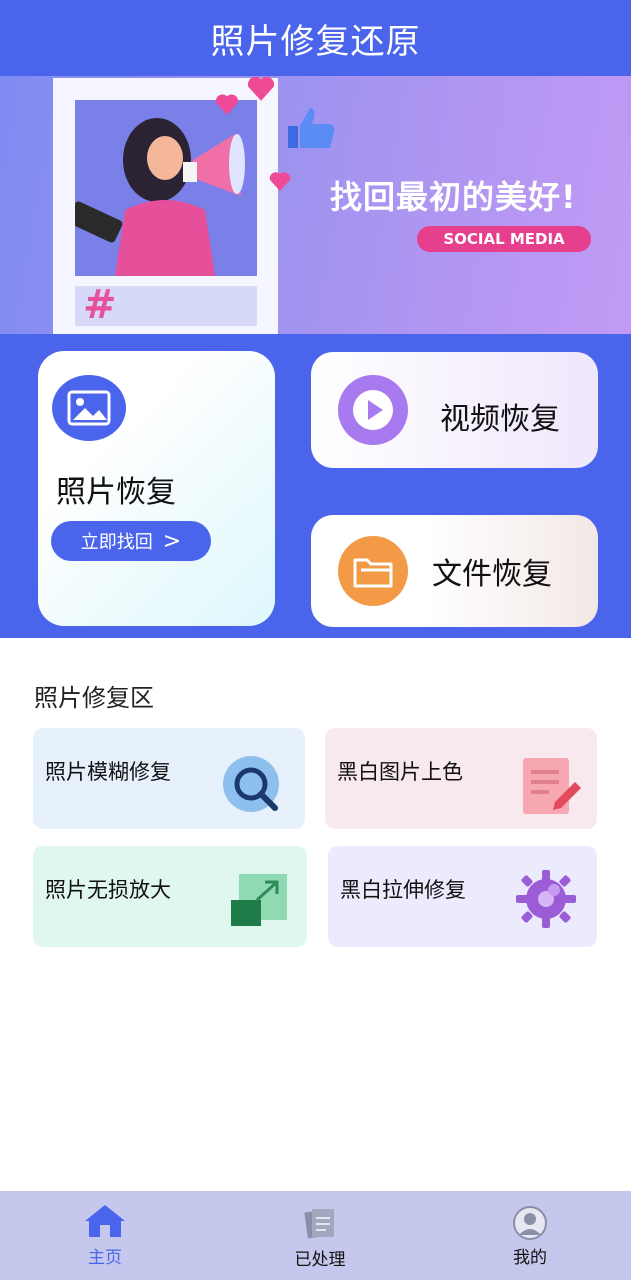 The image size is (631, 1280). I want to click on tool-label: 黑白图片上色, so click(400, 772).